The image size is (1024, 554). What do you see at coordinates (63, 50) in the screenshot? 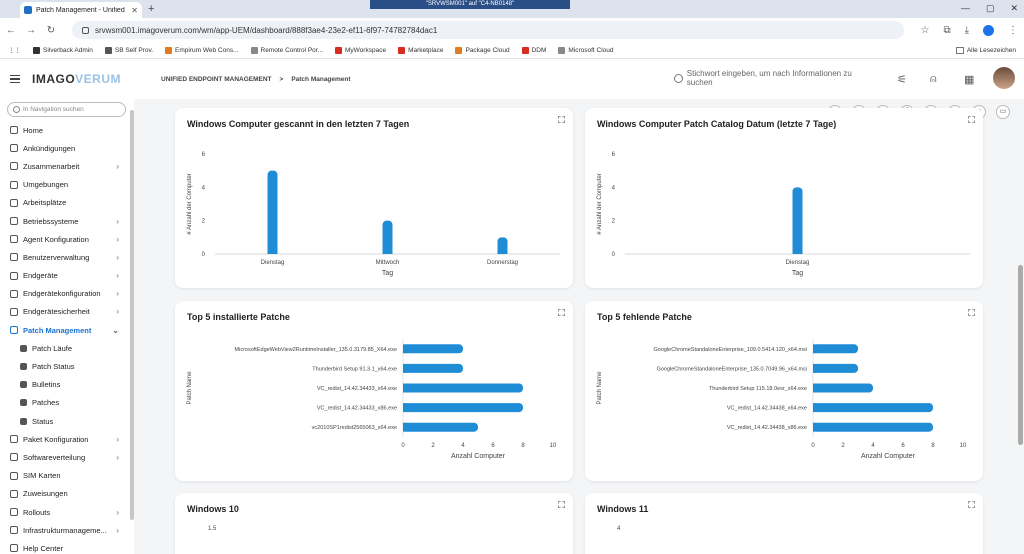
I see `bookmark-item: Silverback Admin` at bounding box center [63, 50].